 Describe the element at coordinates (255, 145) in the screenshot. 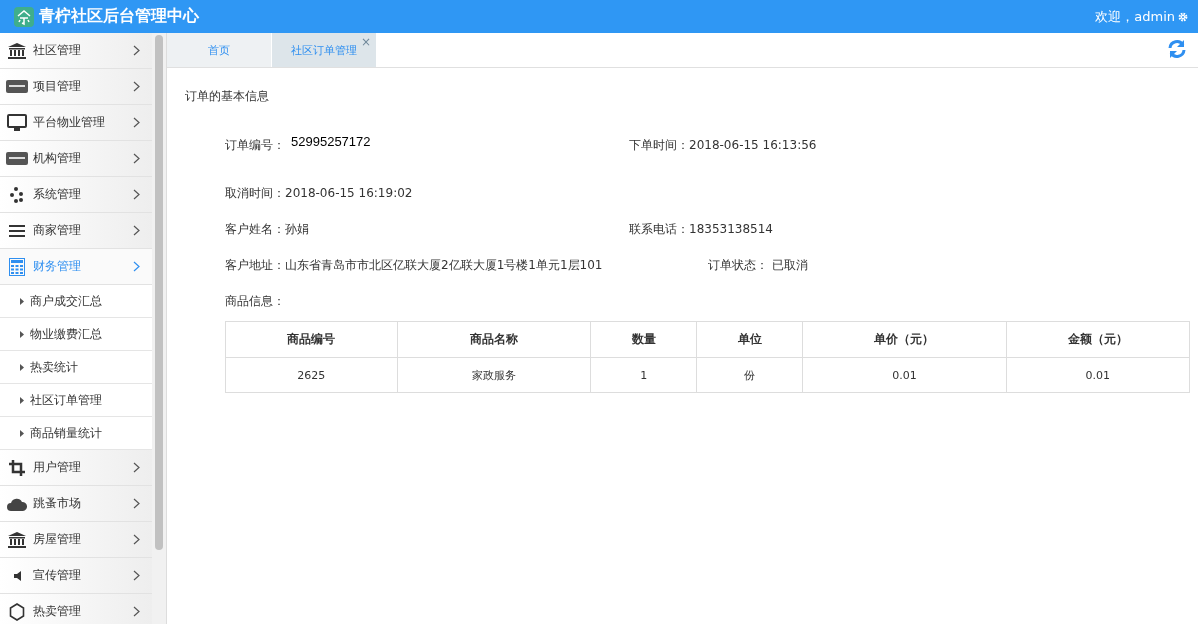

I see `field-label: 订单编号：` at that location.